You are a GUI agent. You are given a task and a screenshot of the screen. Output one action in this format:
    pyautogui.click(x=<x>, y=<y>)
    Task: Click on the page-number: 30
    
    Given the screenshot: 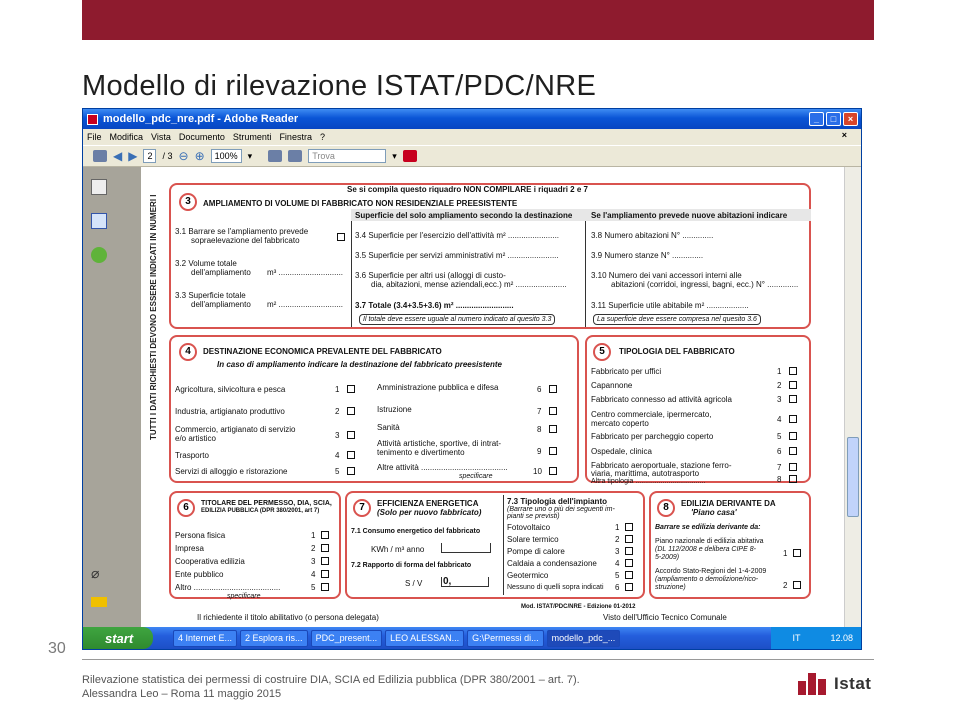 What is the action you would take?
    pyautogui.click(x=57, y=648)
    